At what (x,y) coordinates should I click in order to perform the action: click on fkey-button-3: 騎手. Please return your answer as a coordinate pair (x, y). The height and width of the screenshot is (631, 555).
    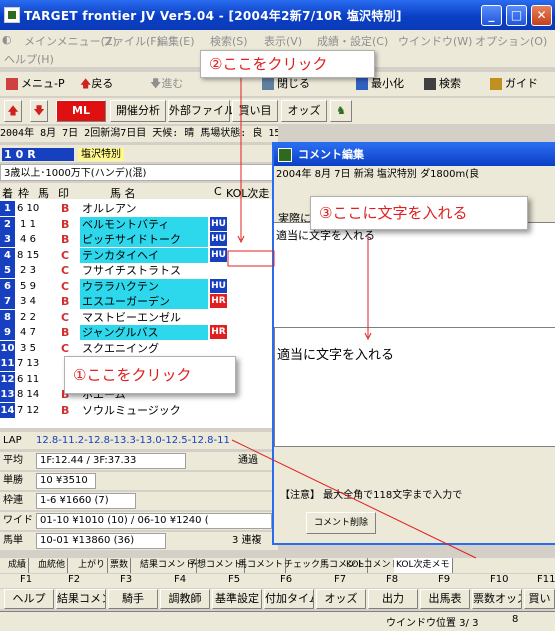
    Looking at the image, I should click on (133, 599).